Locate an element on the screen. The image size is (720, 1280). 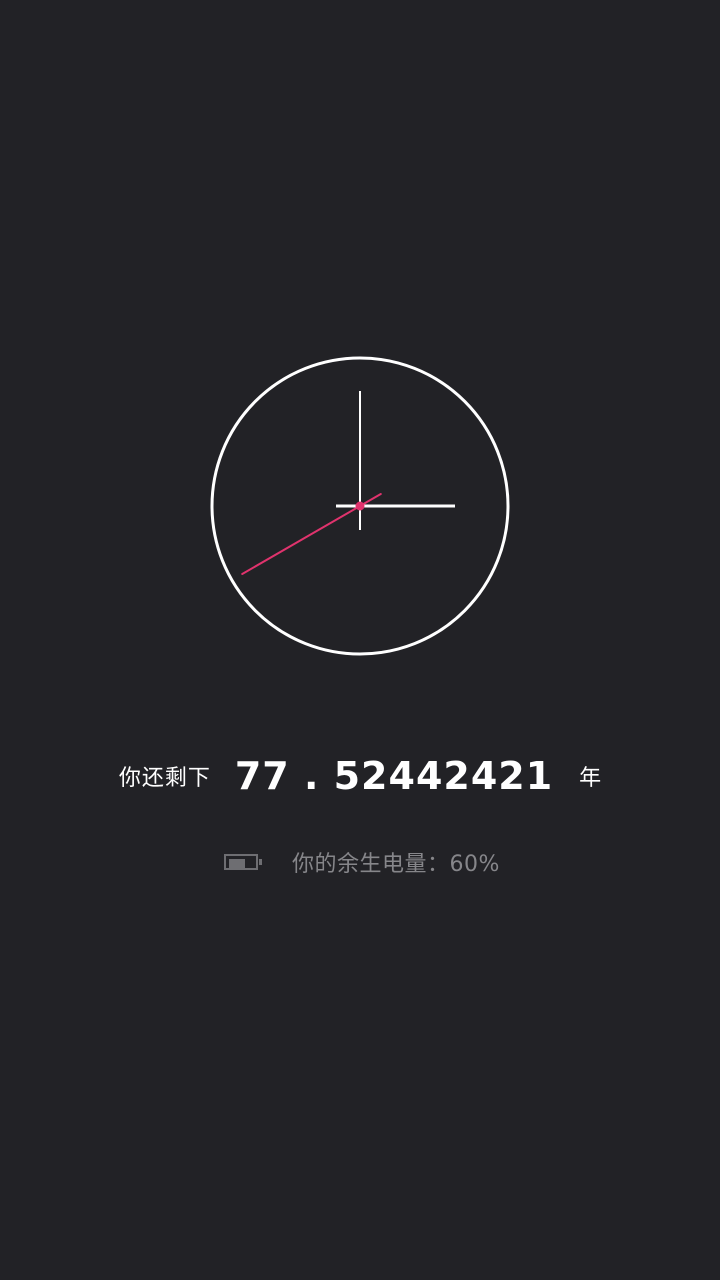
life-battery-row: 你的余生电量：60% is located at coordinates (360, 862).